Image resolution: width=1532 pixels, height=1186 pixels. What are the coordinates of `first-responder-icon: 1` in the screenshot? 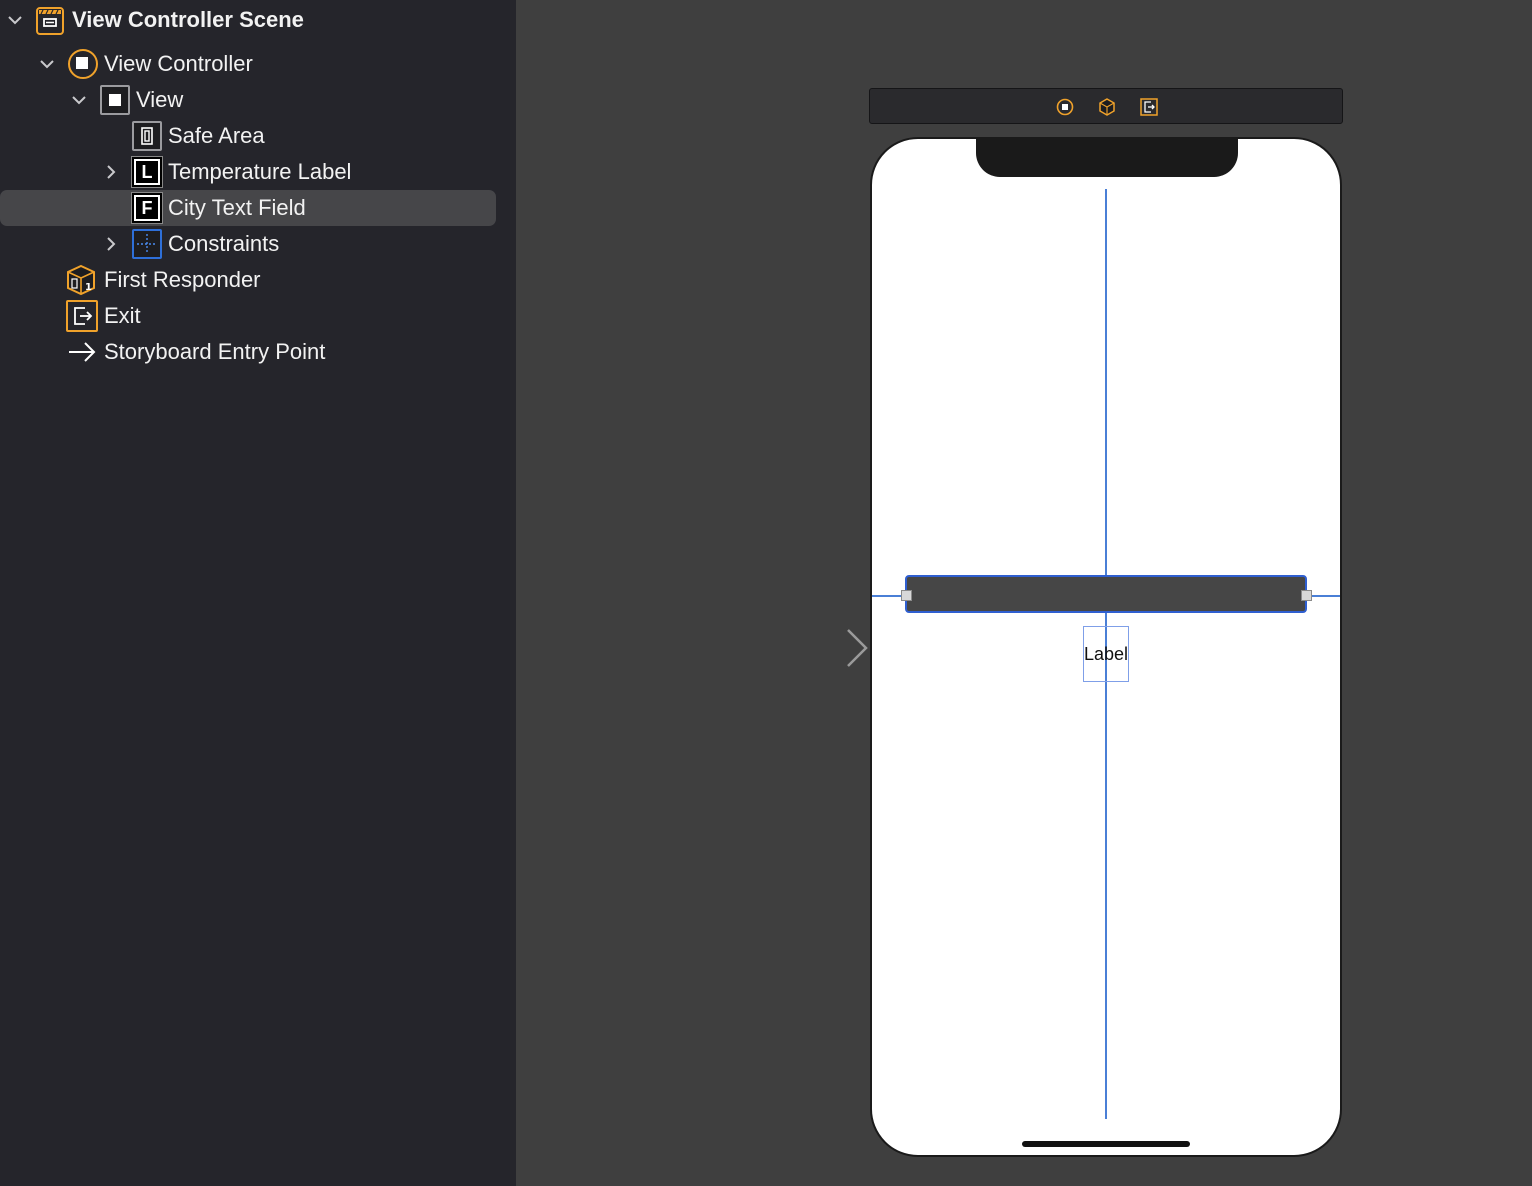 It's located at (81, 280).